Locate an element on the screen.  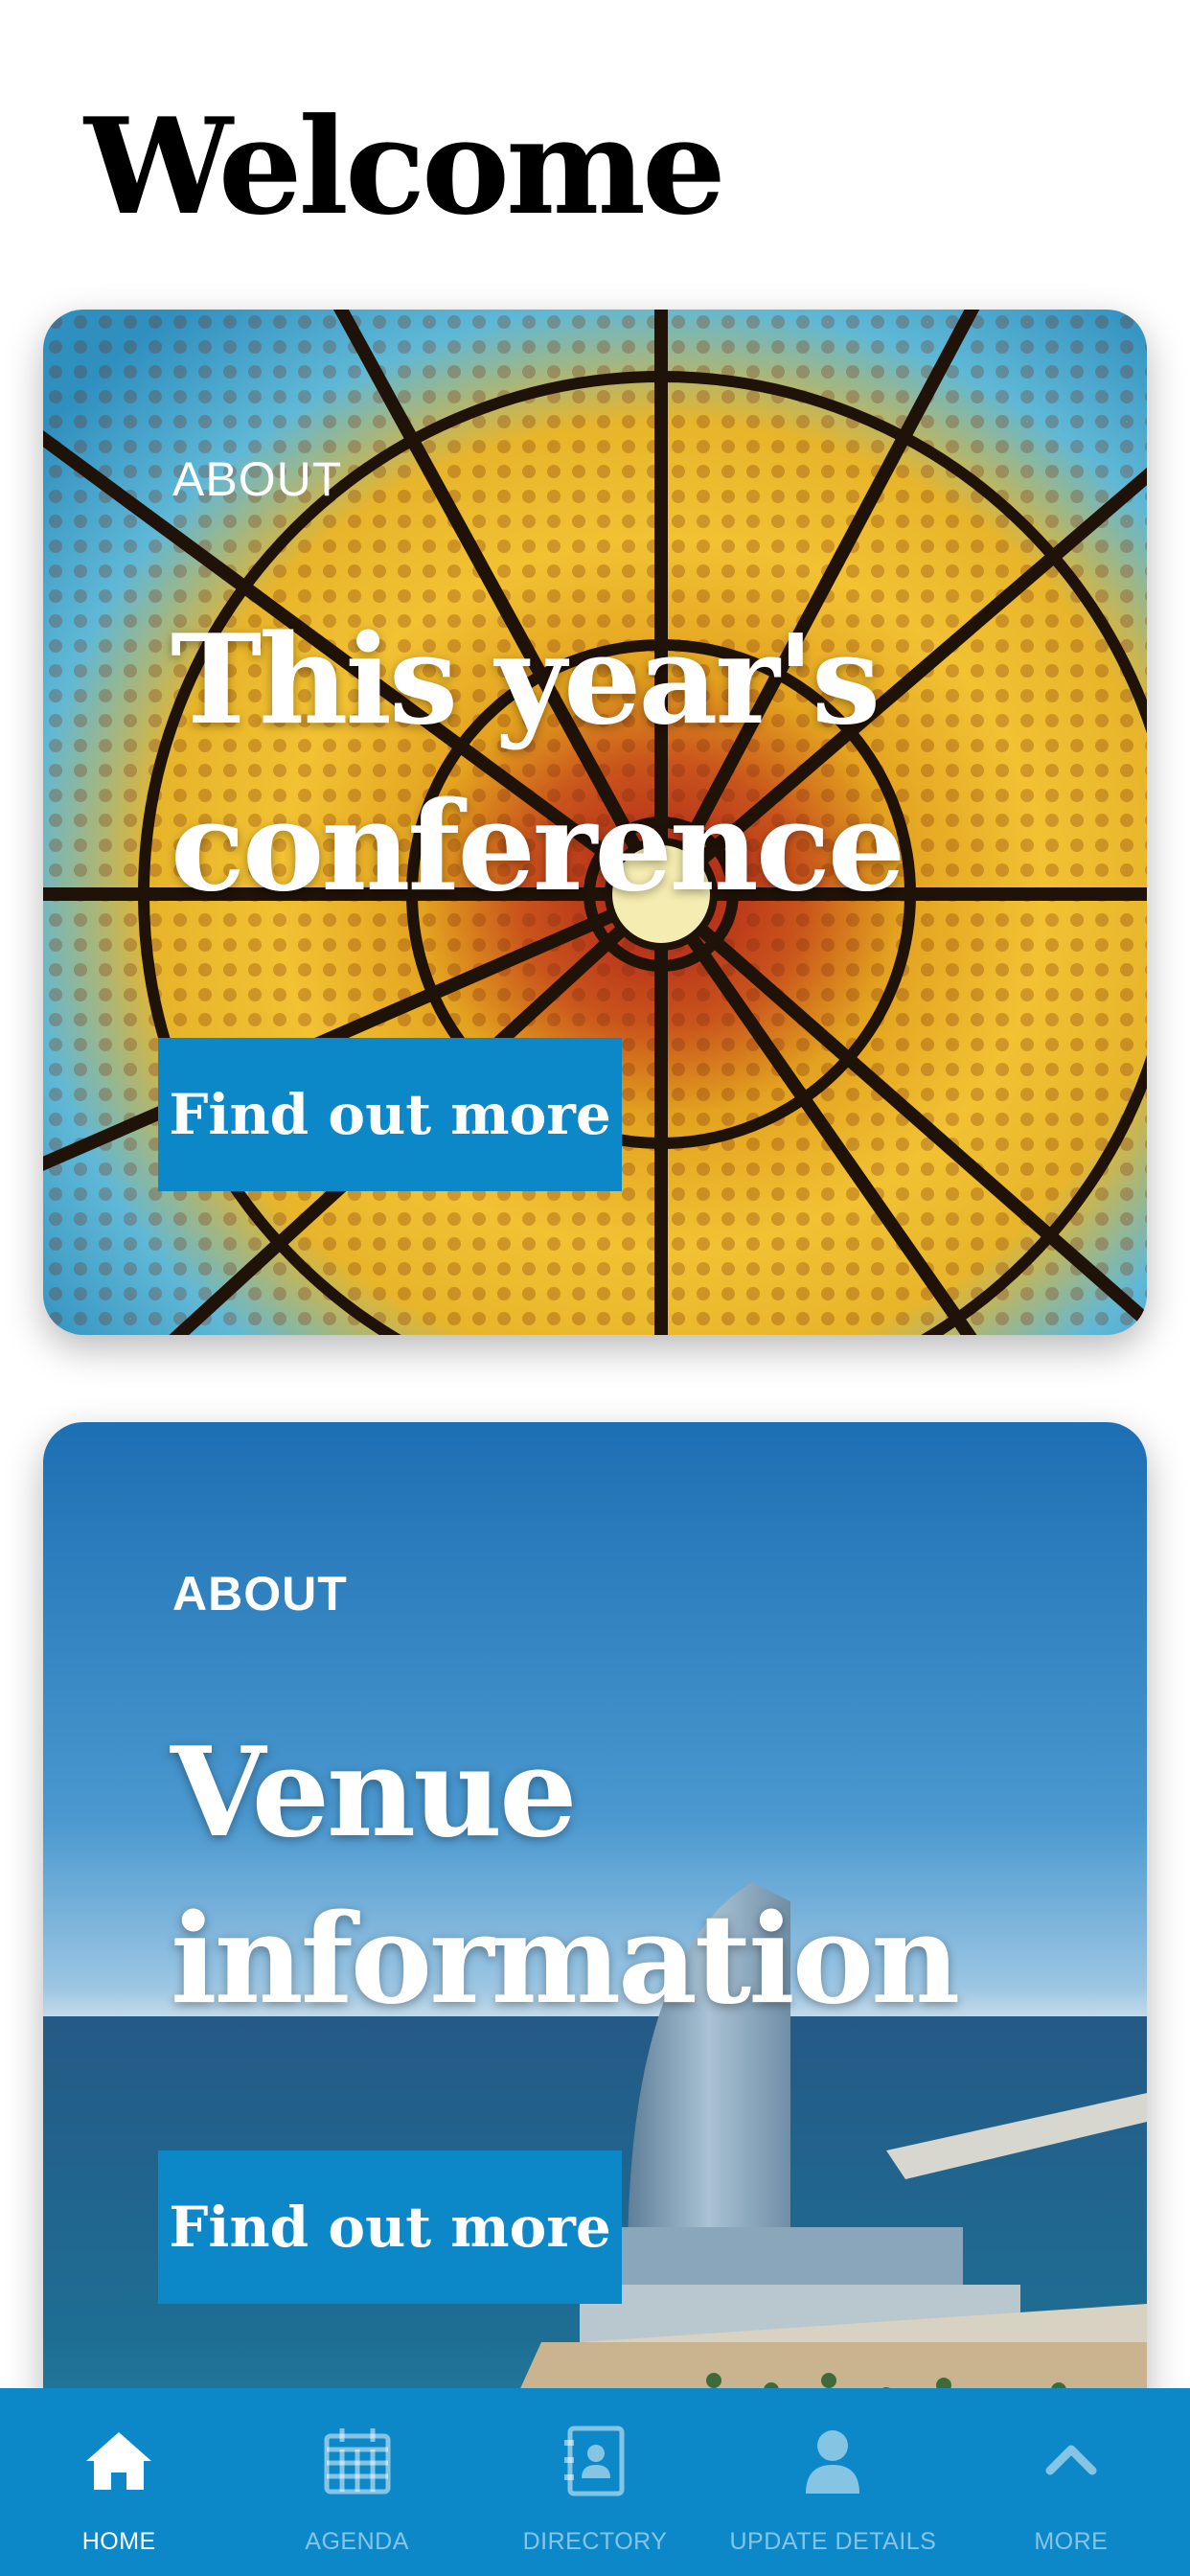
page-title: Welcome is located at coordinates (405, 166).